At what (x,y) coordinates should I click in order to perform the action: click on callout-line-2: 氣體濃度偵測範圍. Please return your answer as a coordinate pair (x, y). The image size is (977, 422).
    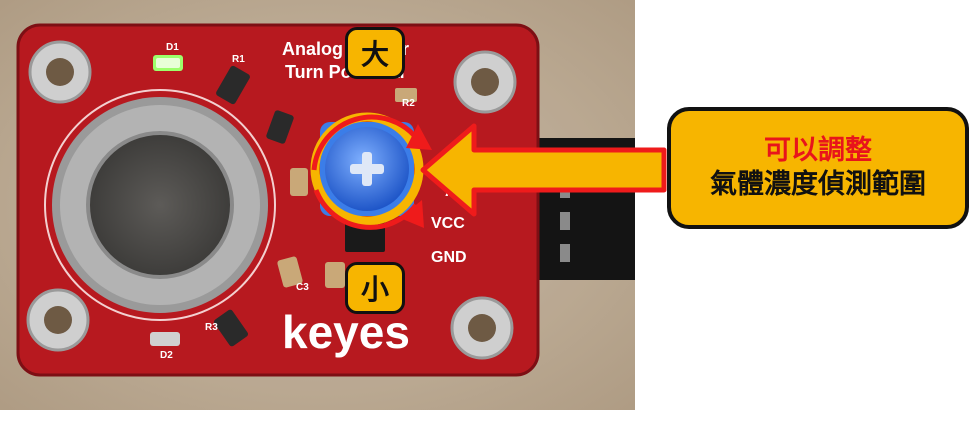
    Looking at the image, I should click on (818, 184).